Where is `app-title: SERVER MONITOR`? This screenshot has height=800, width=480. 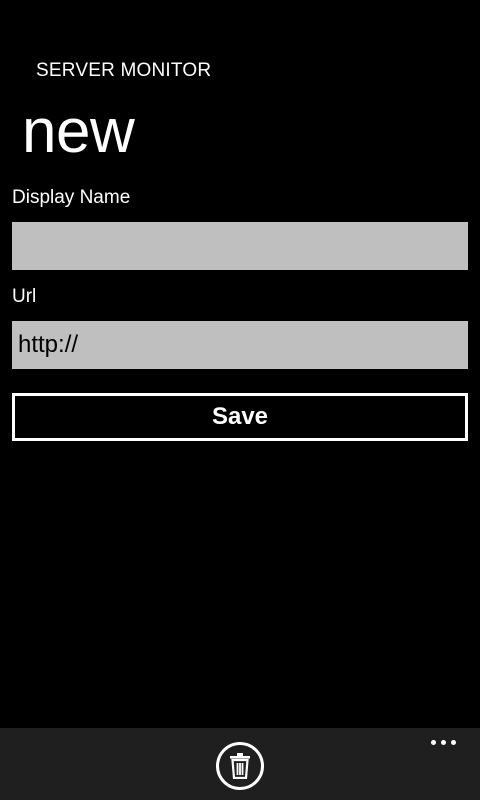
app-title: SERVER MONITOR is located at coordinates (124, 70).